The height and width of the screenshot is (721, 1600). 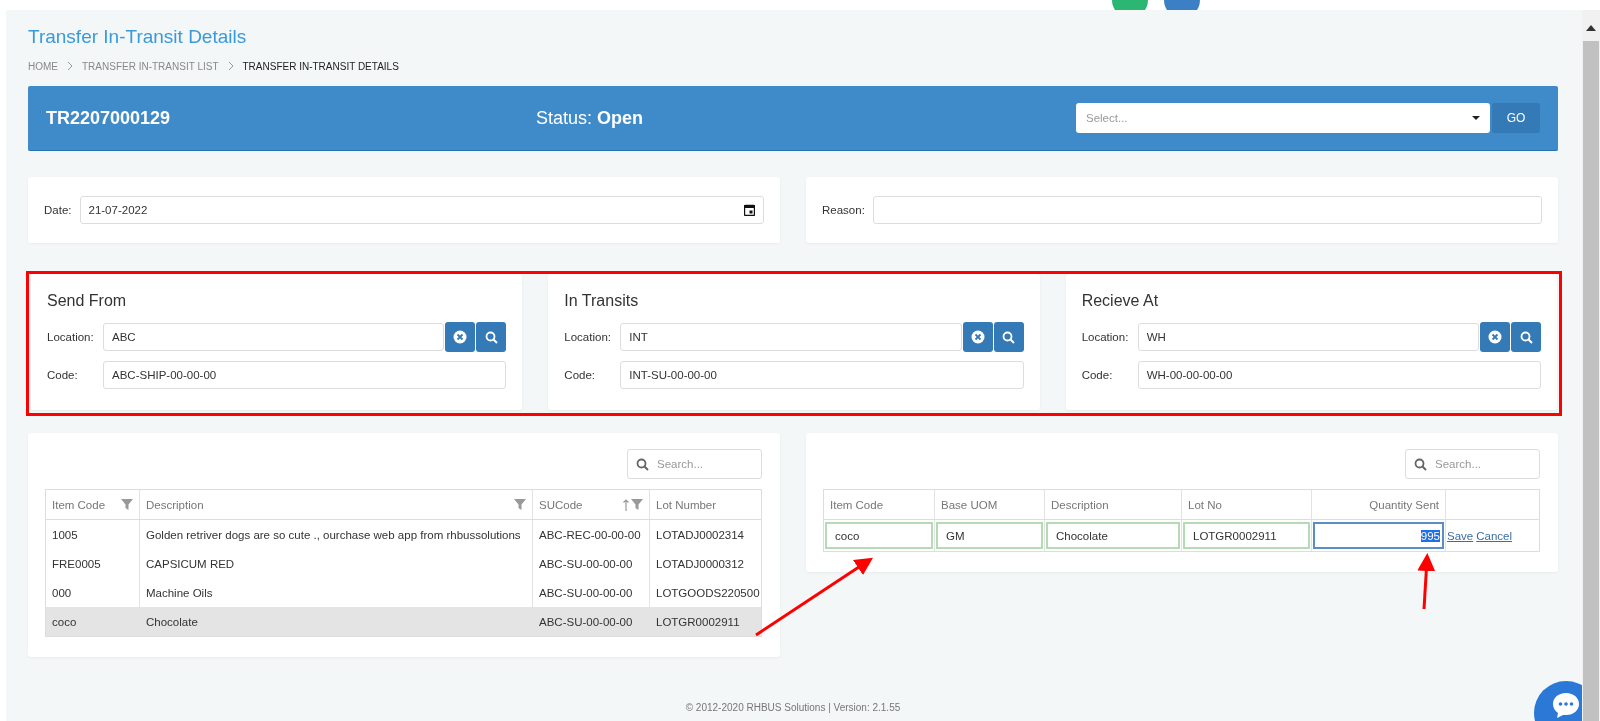 I want to click on table-cell: ABC-REC-00-00-00, so click(x=590, y=534).